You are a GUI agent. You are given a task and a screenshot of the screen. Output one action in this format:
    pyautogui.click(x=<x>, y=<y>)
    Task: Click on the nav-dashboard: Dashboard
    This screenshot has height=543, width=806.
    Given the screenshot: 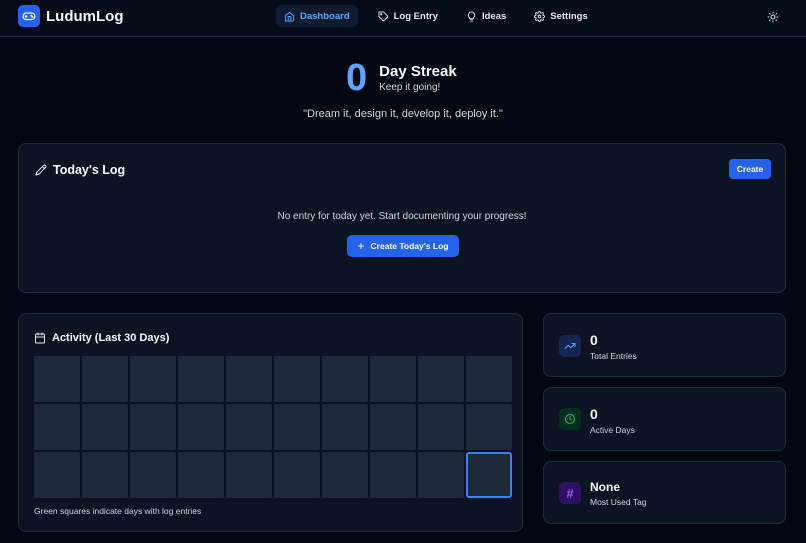 What is the action you would take?
    pyautogui.click(x=317, y=16)
    